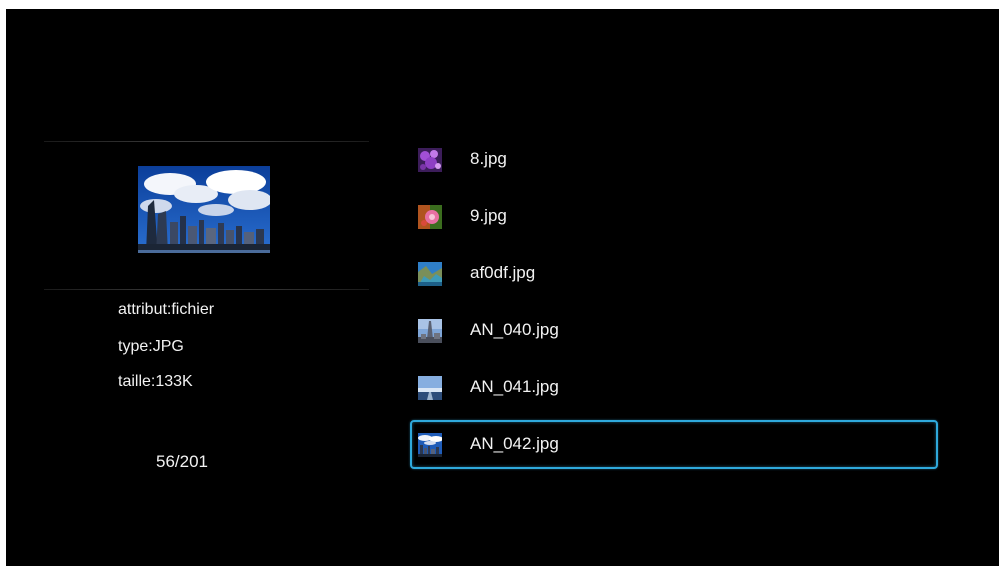 The width and height of the screenshot is (1003, 569). Describe the element at coordinates (430, 331) in the screenshot. I see `tower-sky-thumbnail` at that location.